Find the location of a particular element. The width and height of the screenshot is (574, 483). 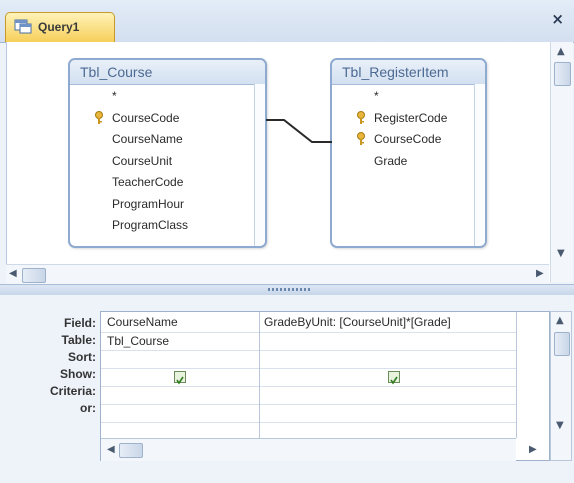

row-label-sort: Sort: is located at coordinates (82, 357).